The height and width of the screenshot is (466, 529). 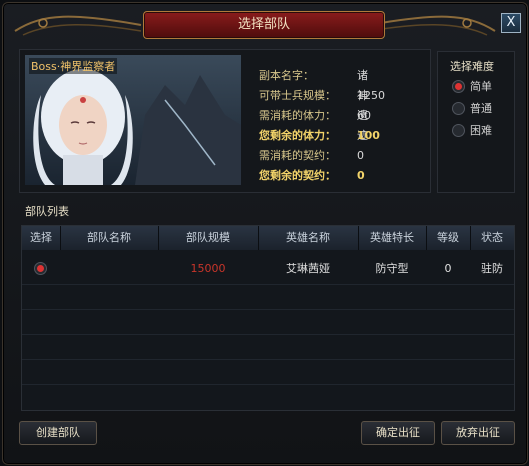 I want to click on info-value: 1250, so click(x=371, y=95).